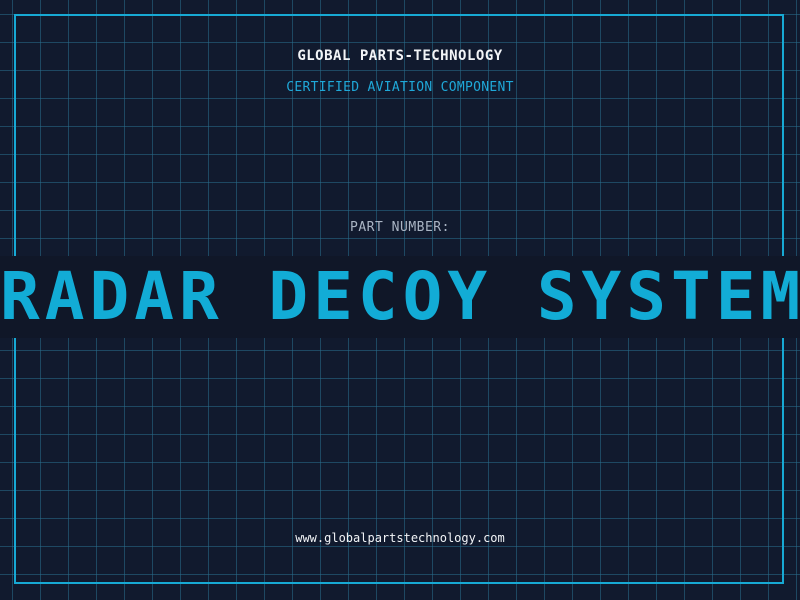 This screenshot has width=800, height=600. What do you see at coordinates (400, 87) in the screenshot?
I see `component-subtitle: CERTIFIED AVIATION COMPONENT` at bounding box center [400, 87].